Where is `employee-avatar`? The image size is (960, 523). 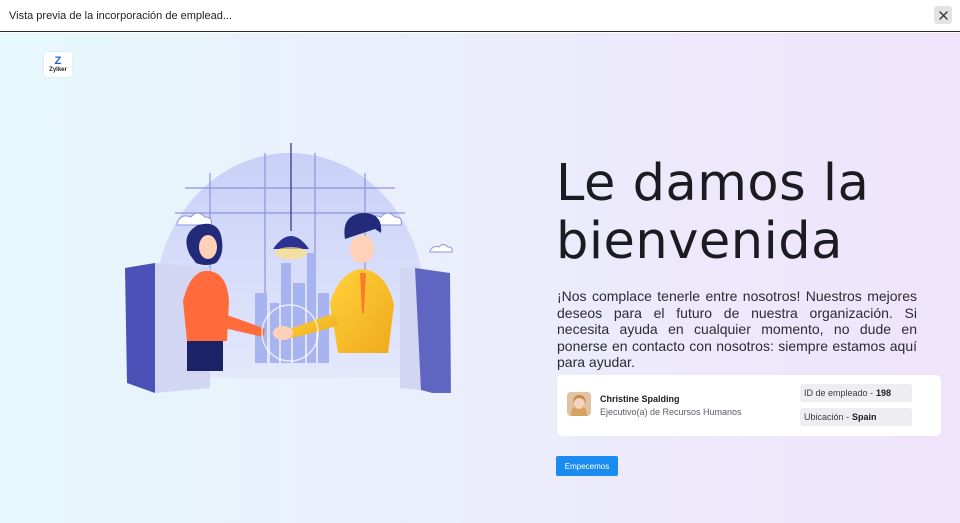
employee-avatar is located at coordinates (579, 404).